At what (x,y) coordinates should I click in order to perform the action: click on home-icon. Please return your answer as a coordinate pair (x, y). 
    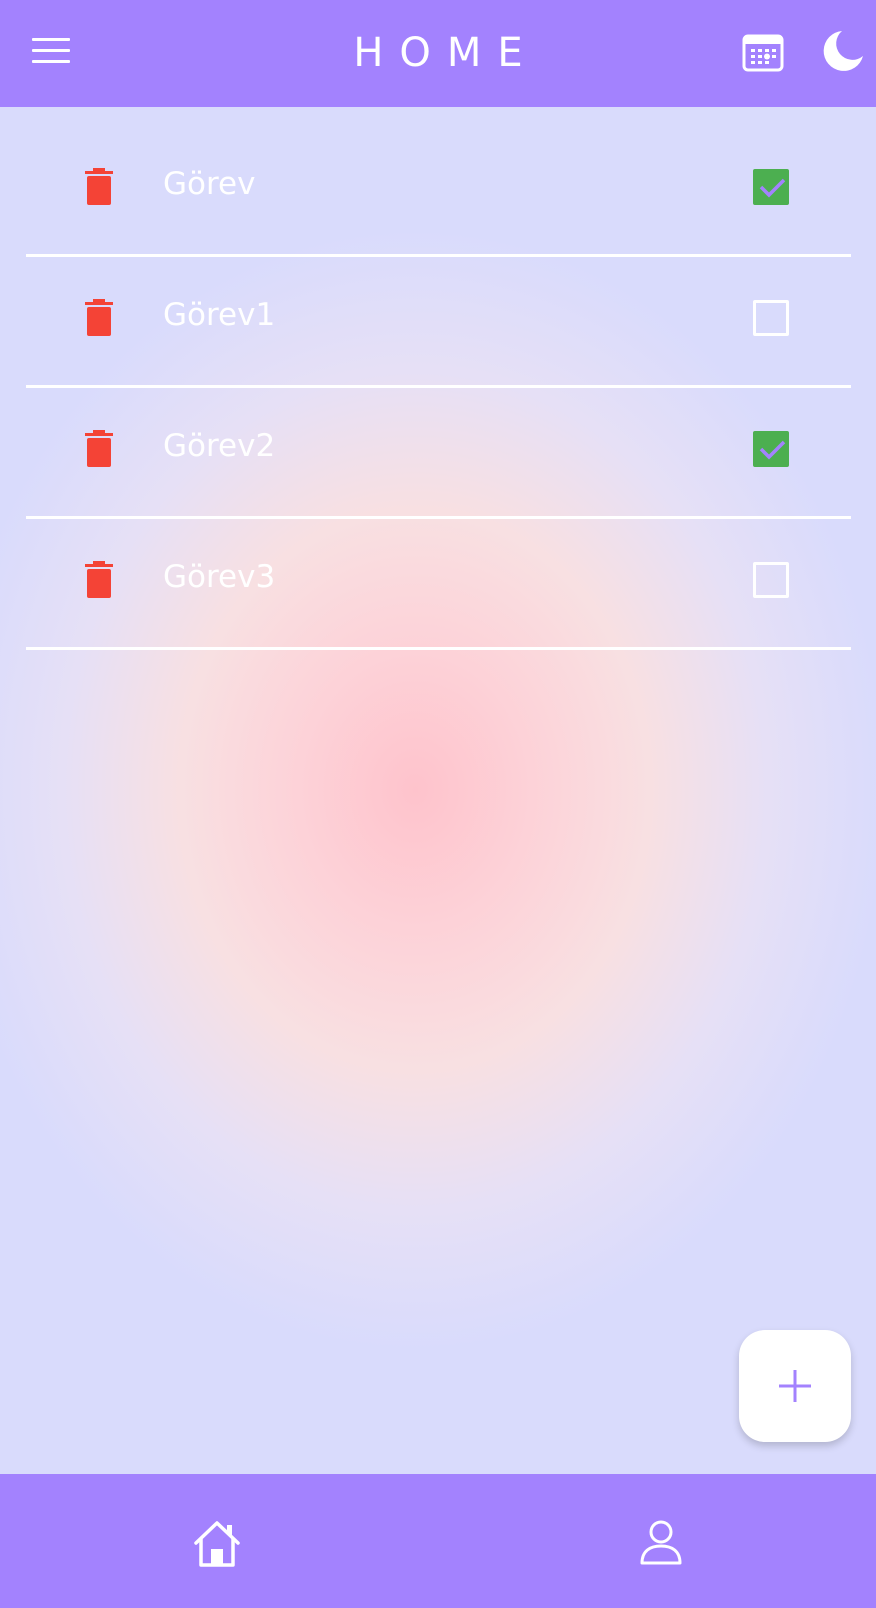
    Looking at the image, I should click on (217, 1544).